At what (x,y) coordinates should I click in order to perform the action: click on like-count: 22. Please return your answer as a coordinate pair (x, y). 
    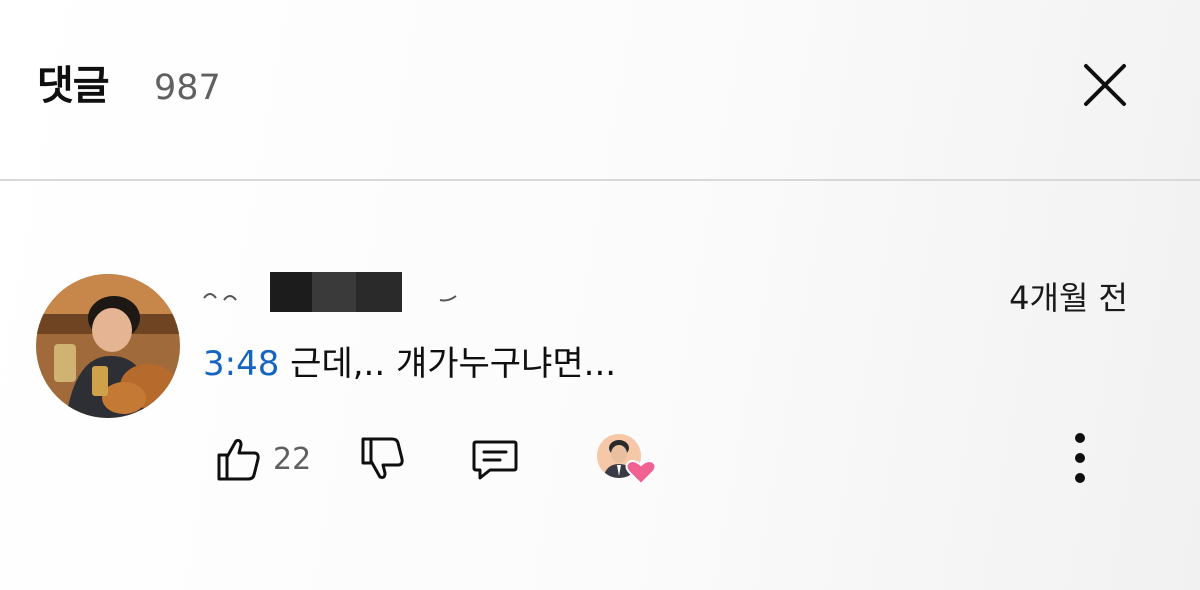
    Looking at the image, I should click on (292, 459).